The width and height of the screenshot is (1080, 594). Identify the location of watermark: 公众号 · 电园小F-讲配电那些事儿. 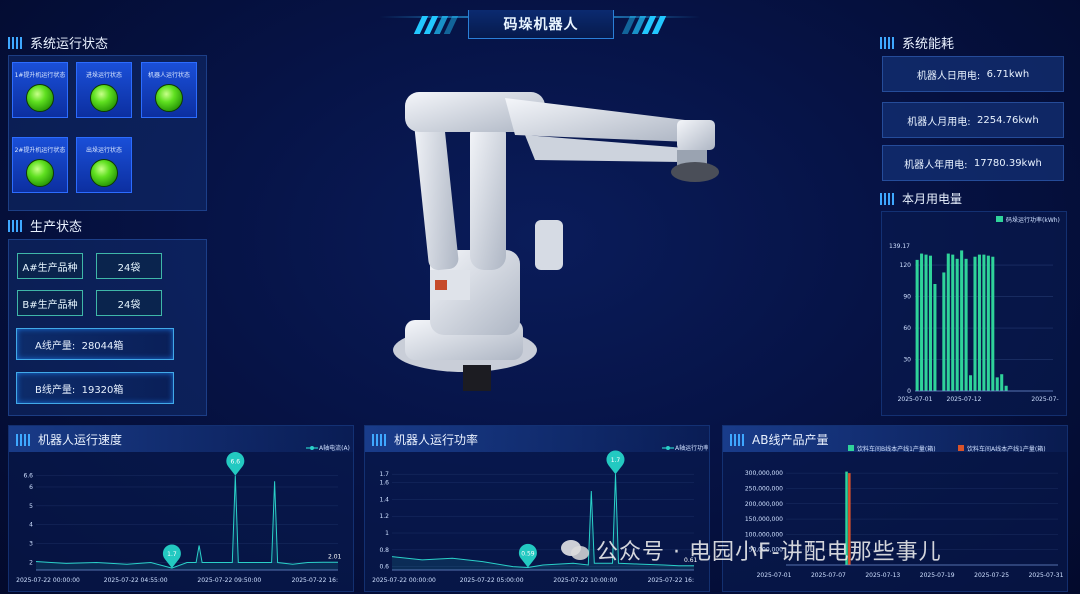
(751, 550).